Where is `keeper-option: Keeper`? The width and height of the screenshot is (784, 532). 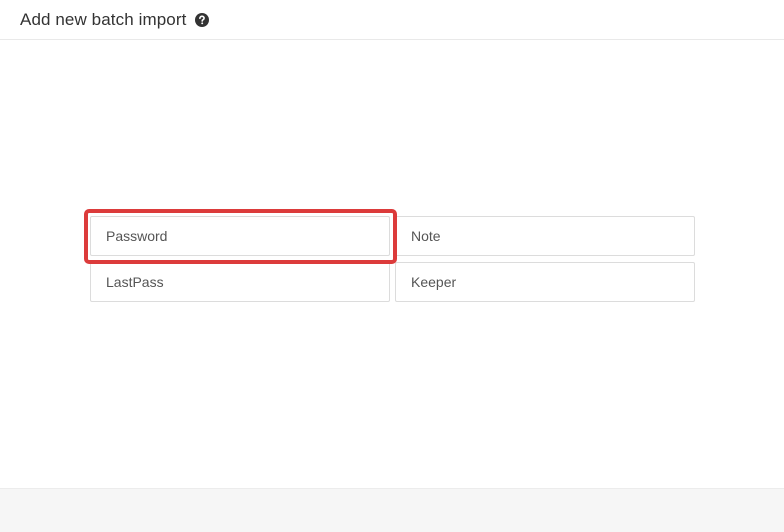
keeper-option: Keeper is located at coordinates (545, 282).